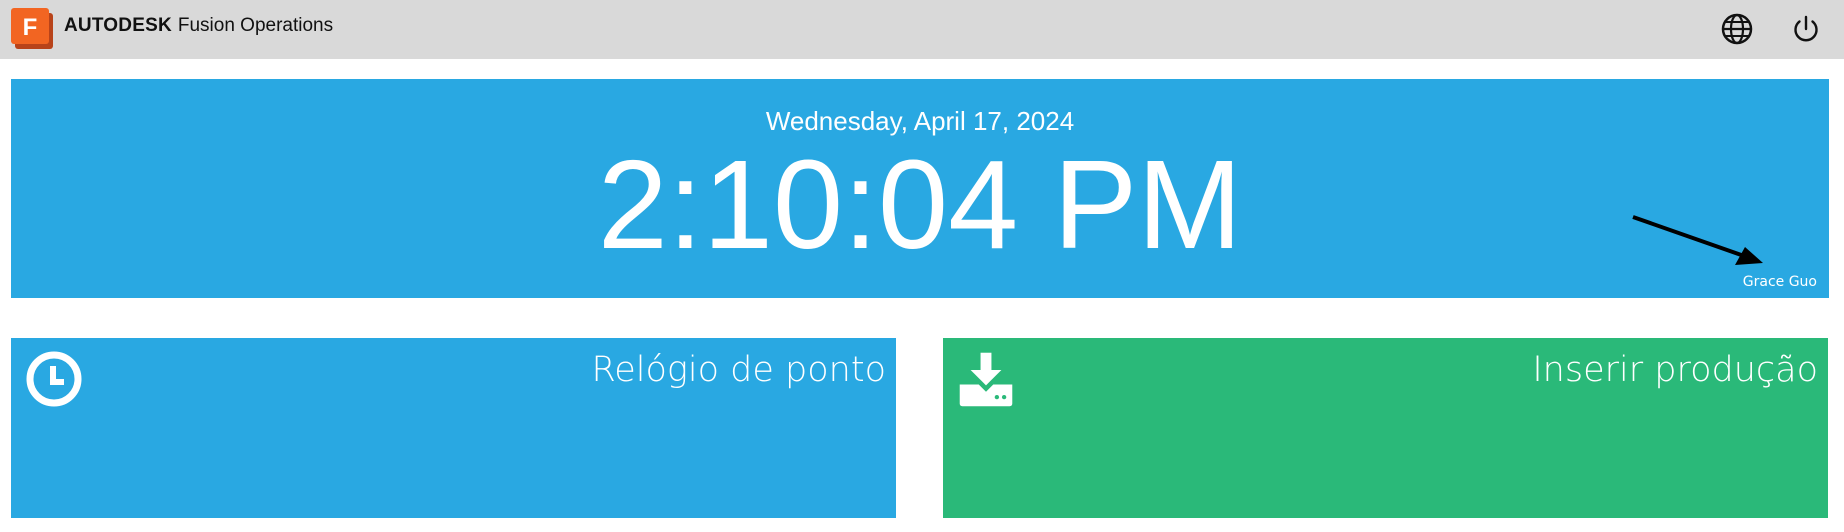 This screenshot has width=1844, height=532. Describe the element at coordinates (986, 379) in the screenshot. I see `download-icon` at that location.